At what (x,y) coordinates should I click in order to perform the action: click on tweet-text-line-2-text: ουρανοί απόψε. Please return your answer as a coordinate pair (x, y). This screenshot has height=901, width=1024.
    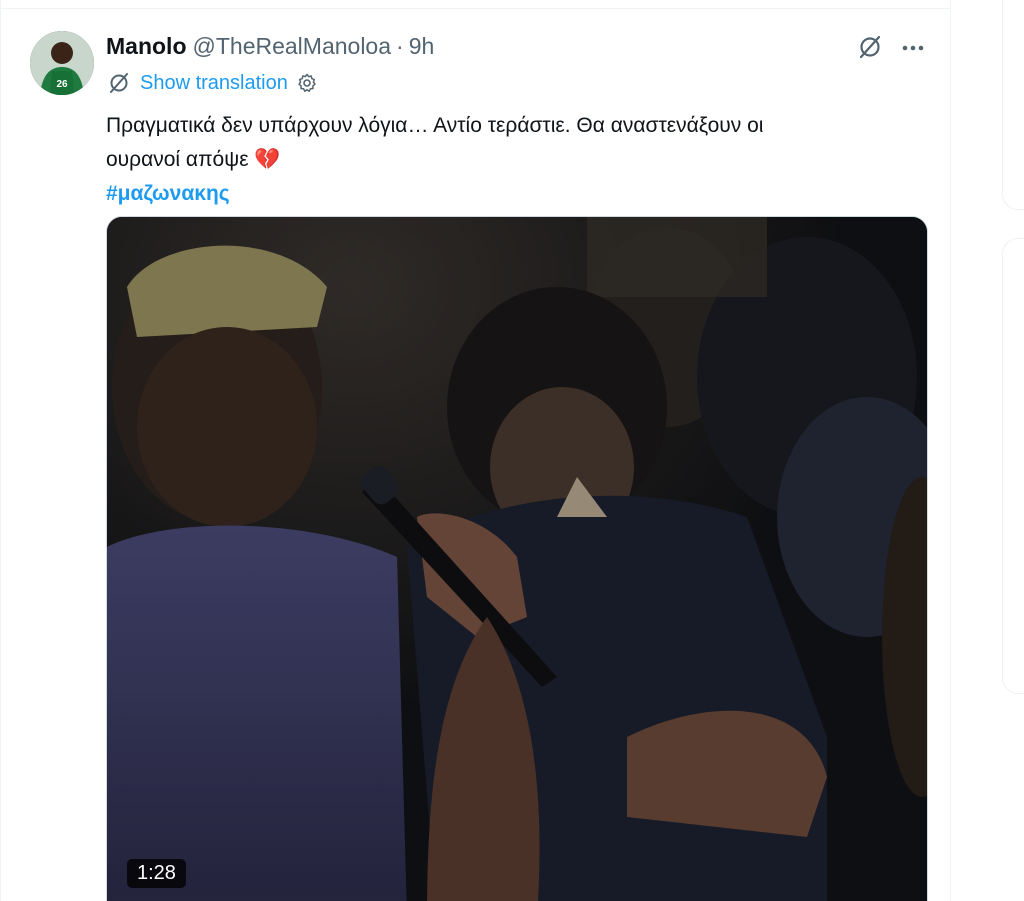
    Looking at the image, I should click on (177, 159).